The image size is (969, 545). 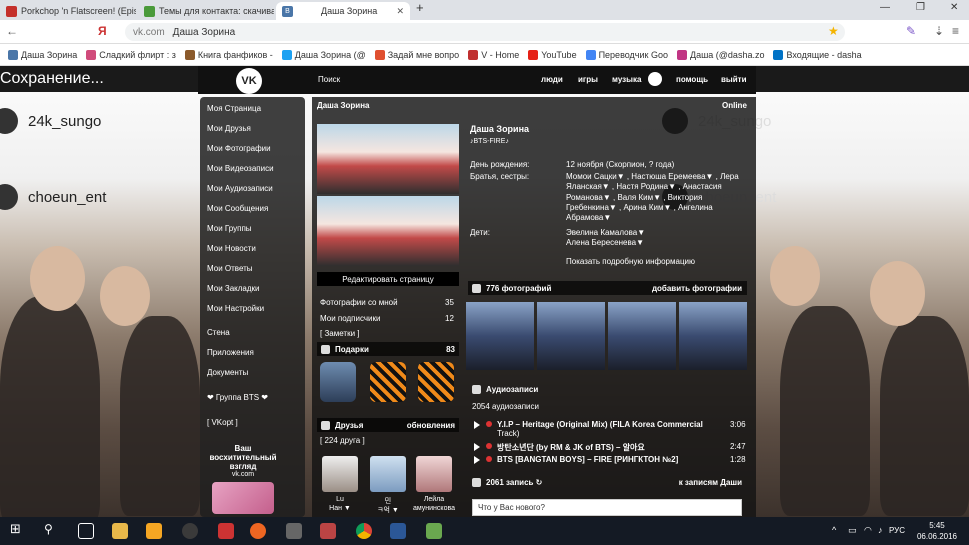 I want to click on birthday-value: 12 ноября (Скорпион, ? года), so click(x=620, y=164).